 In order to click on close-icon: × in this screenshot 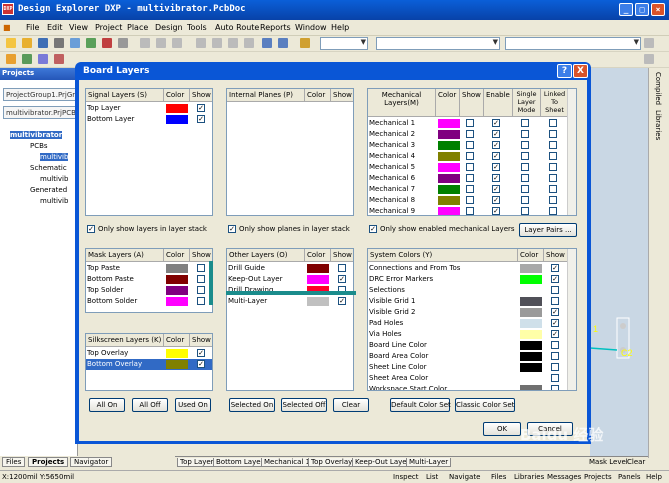, I will do `click(658, 9)`.